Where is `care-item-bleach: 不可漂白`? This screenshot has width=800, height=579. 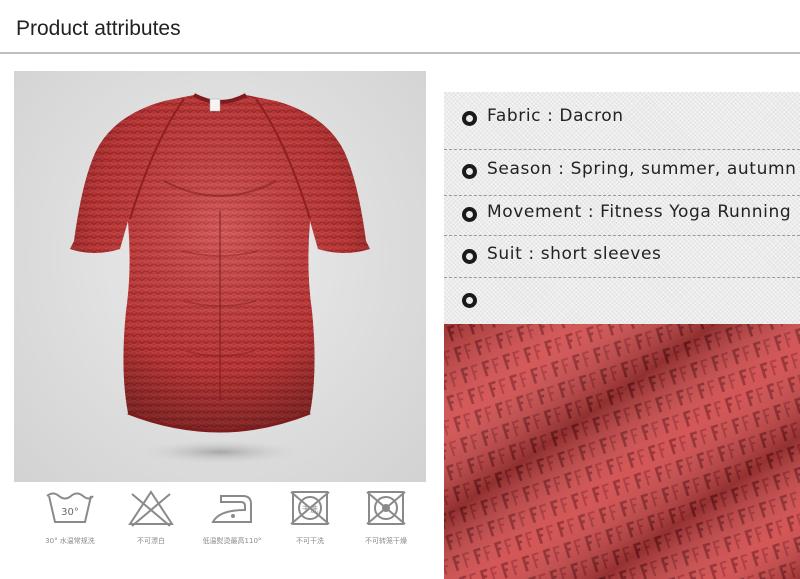
care-item-bleach: 不可漂白 is located at coordinates (151, 523).